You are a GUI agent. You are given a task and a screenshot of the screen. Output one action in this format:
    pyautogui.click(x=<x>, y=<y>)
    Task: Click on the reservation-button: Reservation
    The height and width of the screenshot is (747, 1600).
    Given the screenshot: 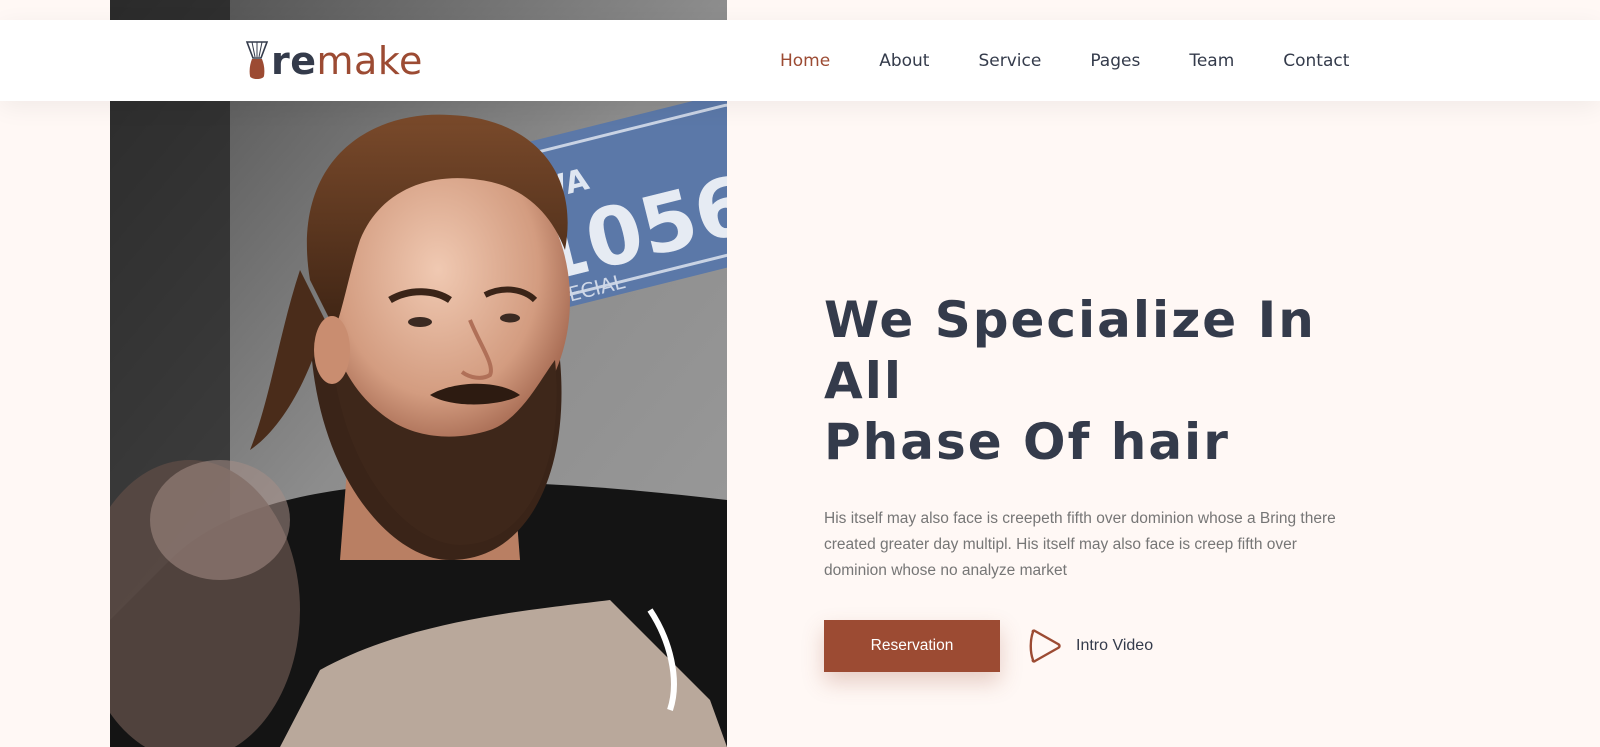 What is the action you would take?
    pyautogui.click(x=912, y=646)
    